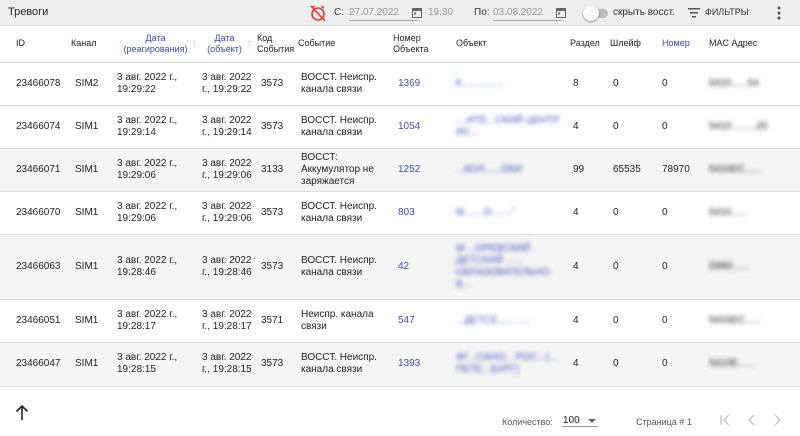  What do you see at coordinates (527, 422) in the screenshot?
I see `count-label: Количество:` at bounding box center [527, 422].